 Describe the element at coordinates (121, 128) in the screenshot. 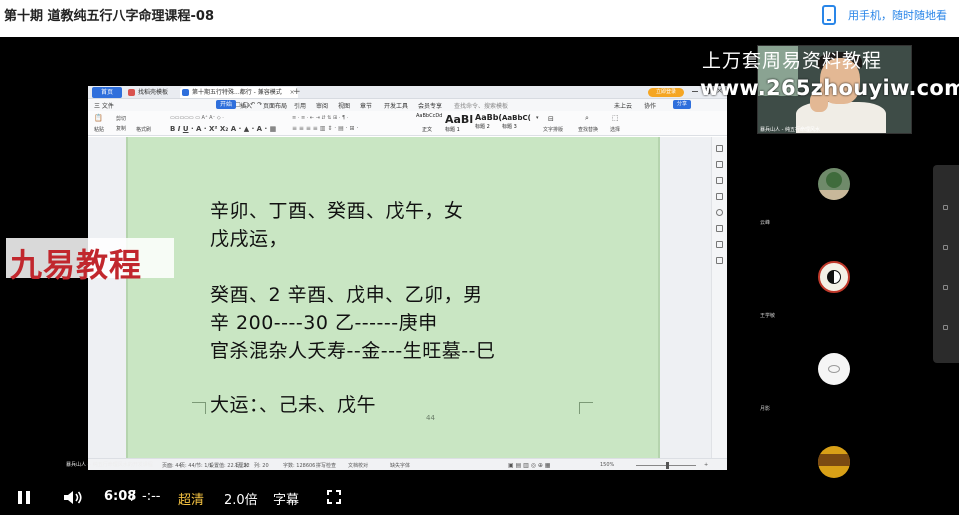

I see `copy-button: 复制` at that location.